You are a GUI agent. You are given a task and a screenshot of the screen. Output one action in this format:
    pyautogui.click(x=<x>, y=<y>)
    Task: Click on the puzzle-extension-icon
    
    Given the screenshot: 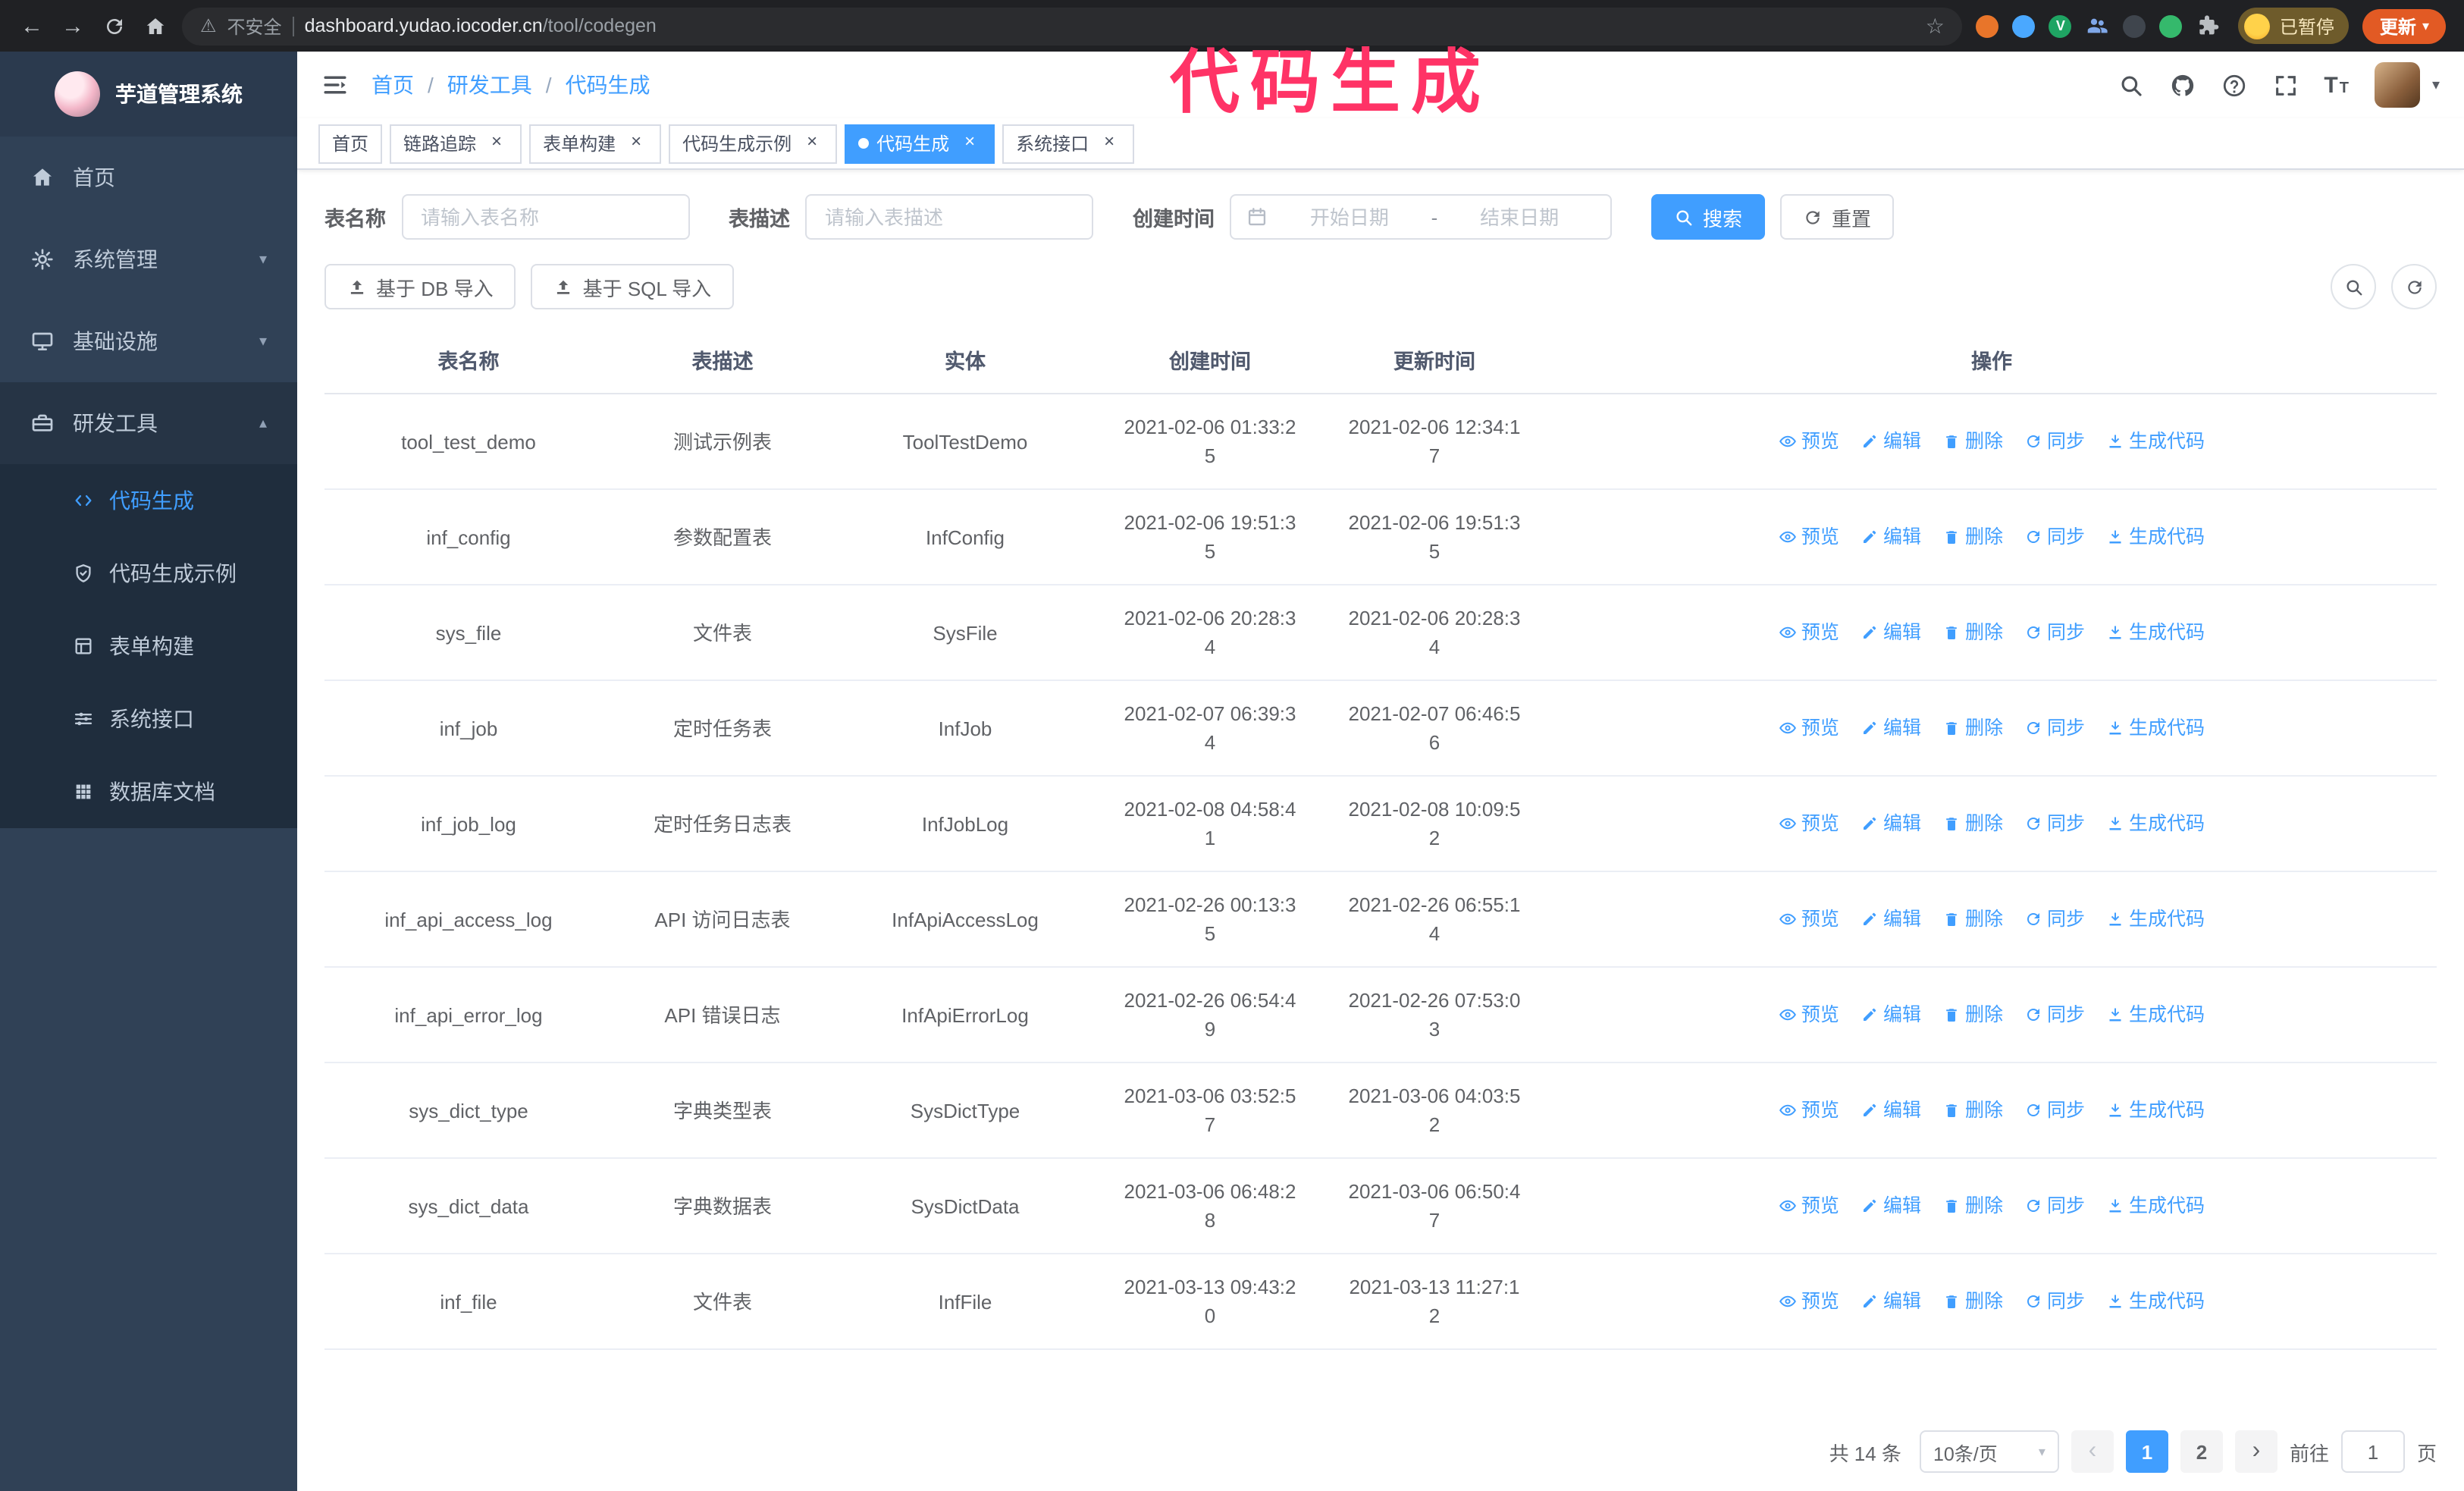 What is the action you would take?
    pyautogui.click(x=2208, y=26)
    